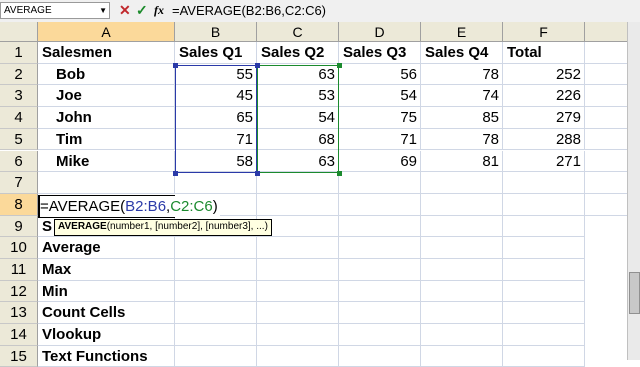 The height and width of the screenshot is (367, 640). What do you see at coordinates (130, 206) in the screenshot?
I see `cell-editor: =AVERAGE(B2:B6,C2:C6)` at bounding box center [130, 206].